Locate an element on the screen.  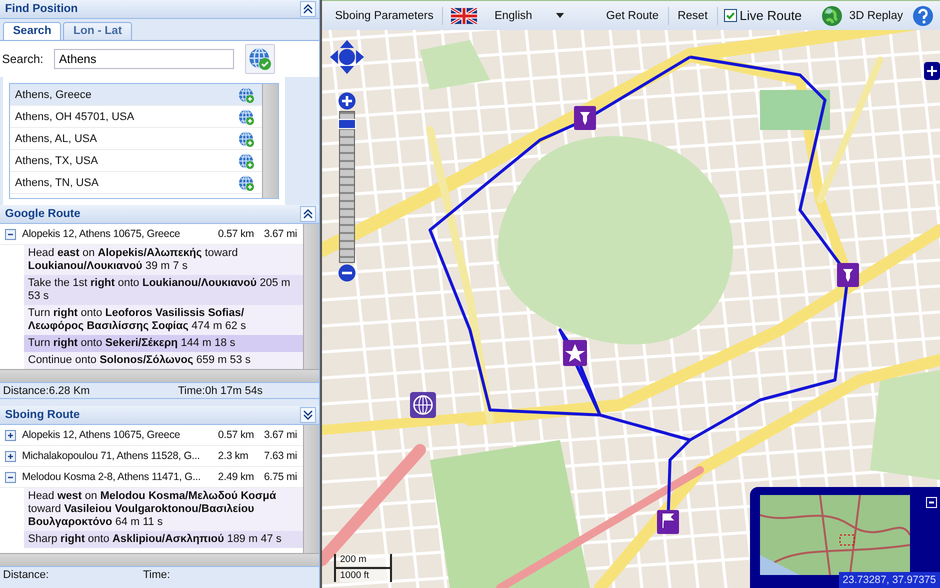
globe-marker-icon is located at coordinates (423, 405).